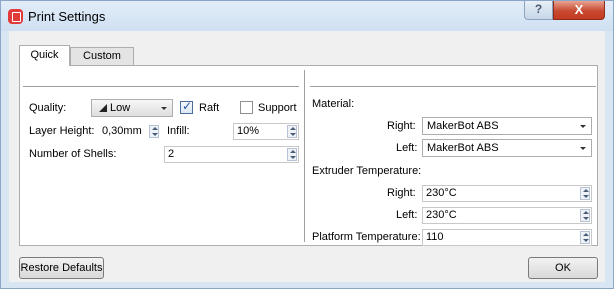 The width and height of the screenshot is (614, 289). What do you see at coordinates (171, 154) in the screenshot?
I see `shells-value: 2` at bounding box center [171, 154].